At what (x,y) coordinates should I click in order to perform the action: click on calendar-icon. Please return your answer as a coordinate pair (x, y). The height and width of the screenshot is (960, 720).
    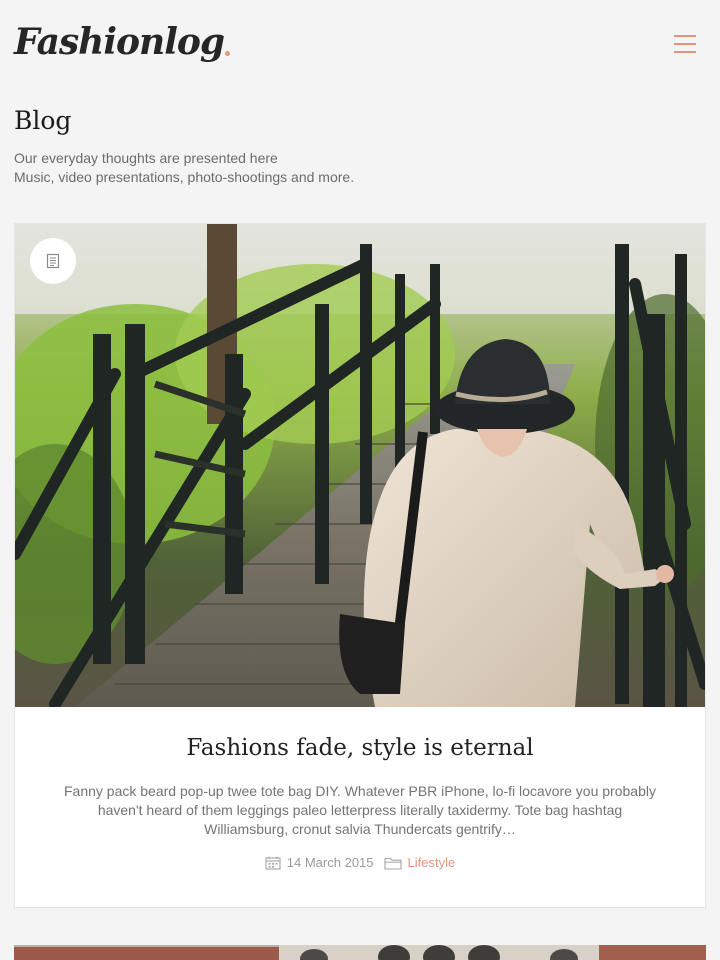
    Looking at the image, I should click on (273, 863).